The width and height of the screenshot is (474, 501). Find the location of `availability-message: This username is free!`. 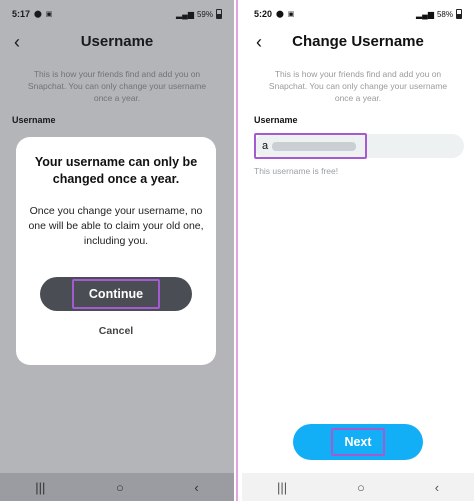

availability-message: This username is free! is located at coordinates (296, 171).